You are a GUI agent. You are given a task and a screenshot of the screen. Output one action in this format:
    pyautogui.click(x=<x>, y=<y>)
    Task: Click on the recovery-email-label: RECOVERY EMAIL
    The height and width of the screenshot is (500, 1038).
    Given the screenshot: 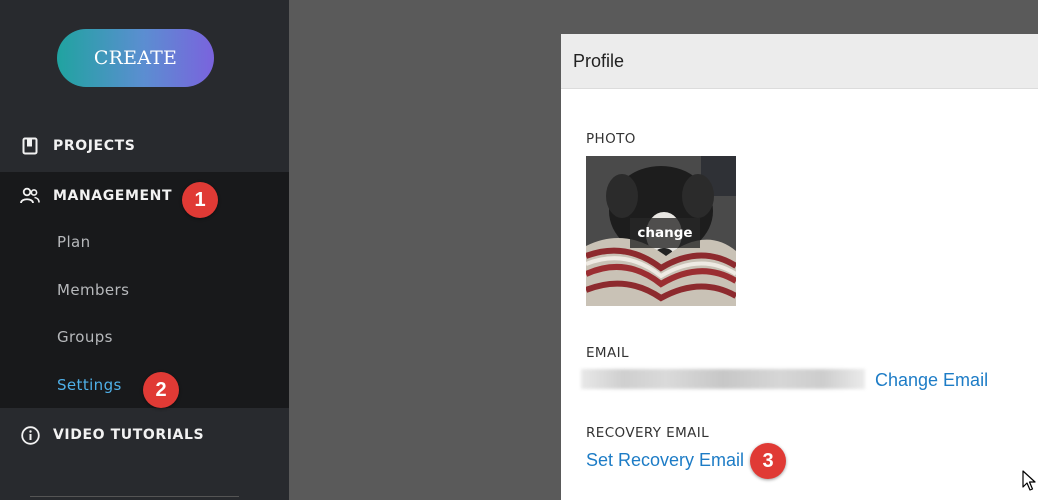 What is the action you would take?
    pyautogui.click(x=648, y=433)
    